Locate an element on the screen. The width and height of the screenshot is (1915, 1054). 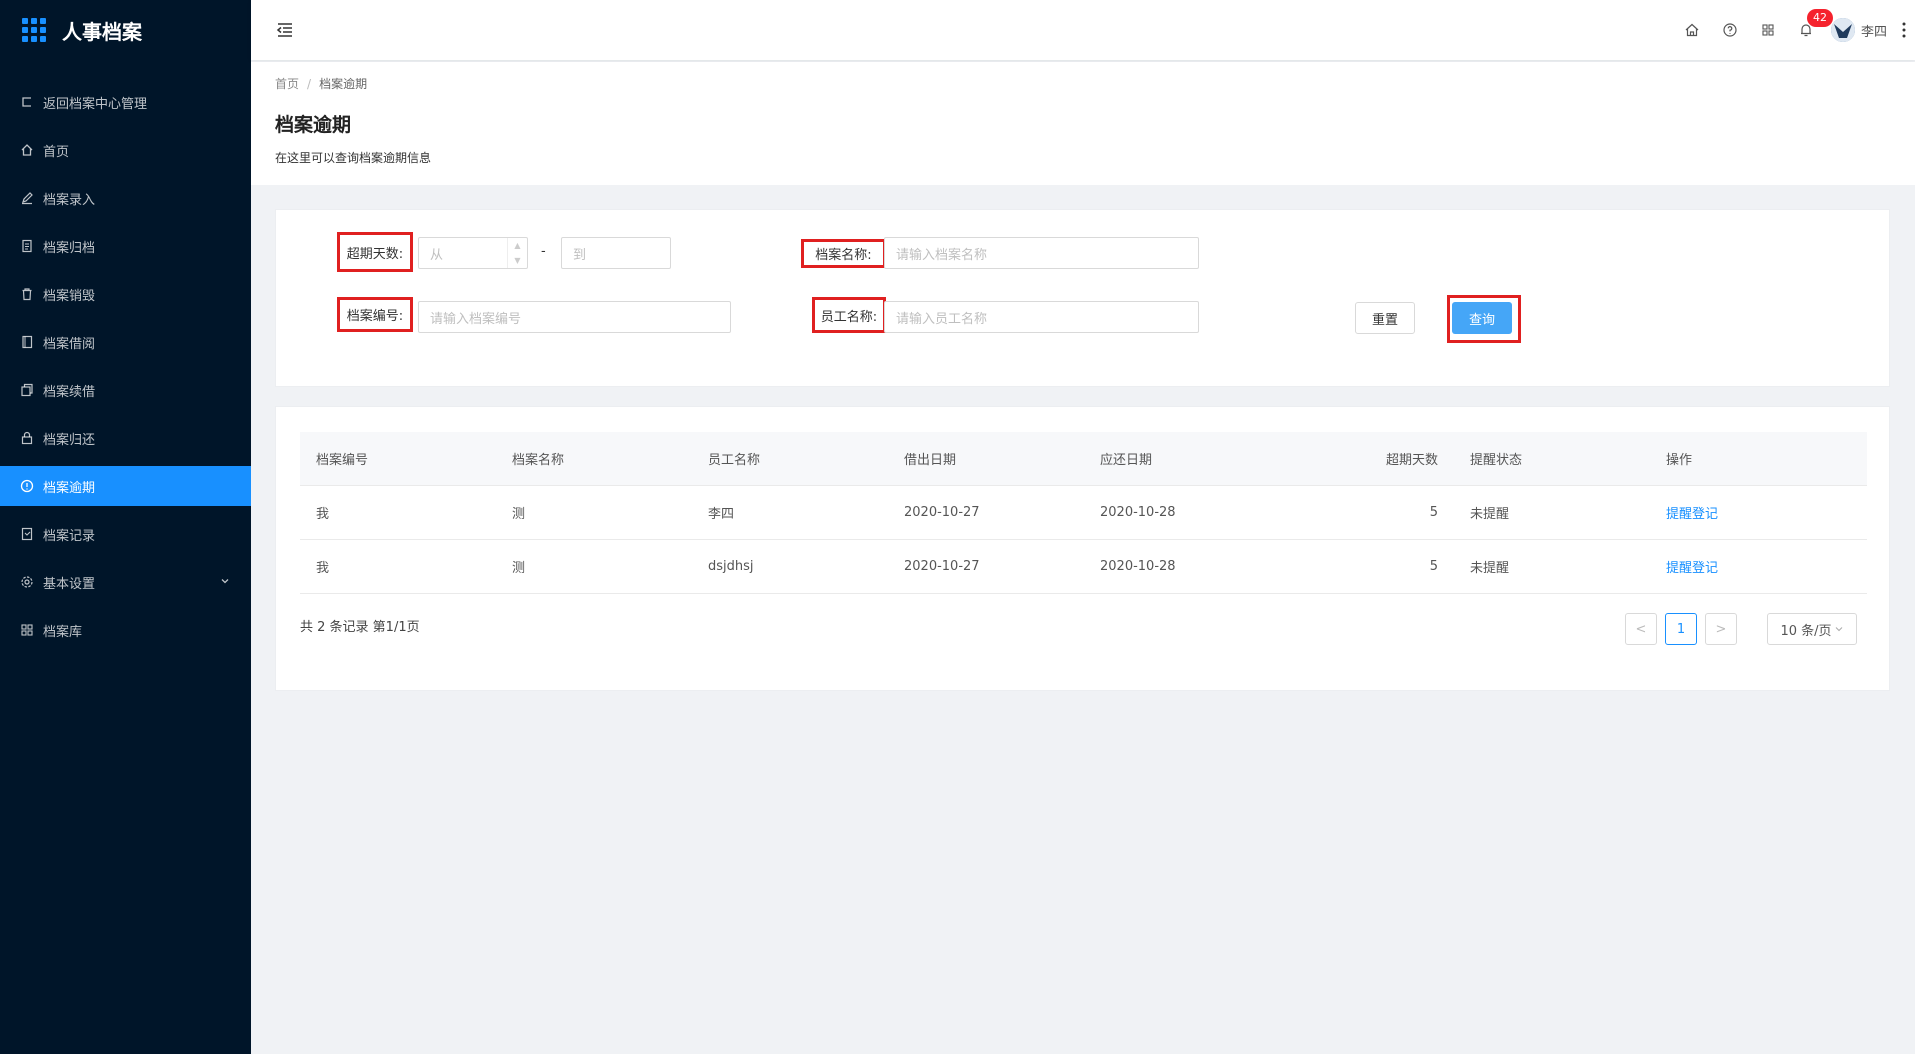
lock-icon is located at coordinates (27, 438).